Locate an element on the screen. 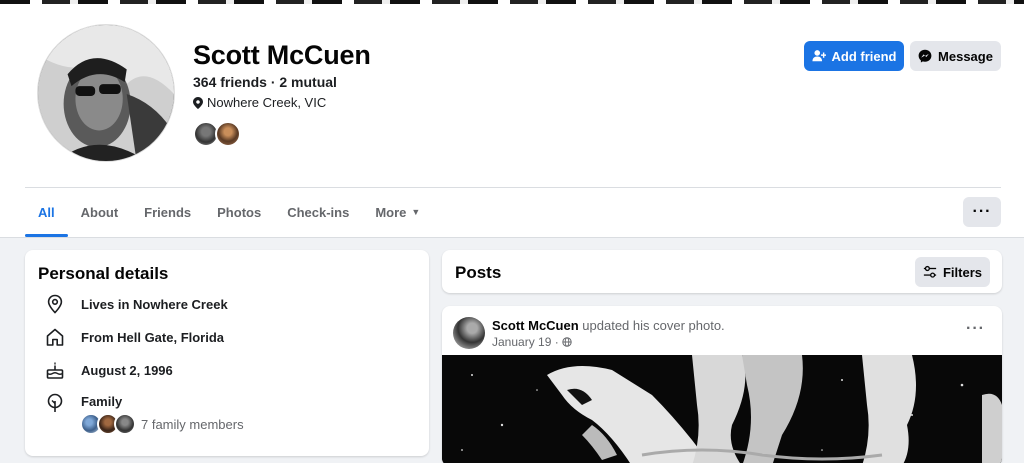 Image resolution: width=1024 pixels, height=463 pixels. messenger-icon is located at coordinates (925, 56).